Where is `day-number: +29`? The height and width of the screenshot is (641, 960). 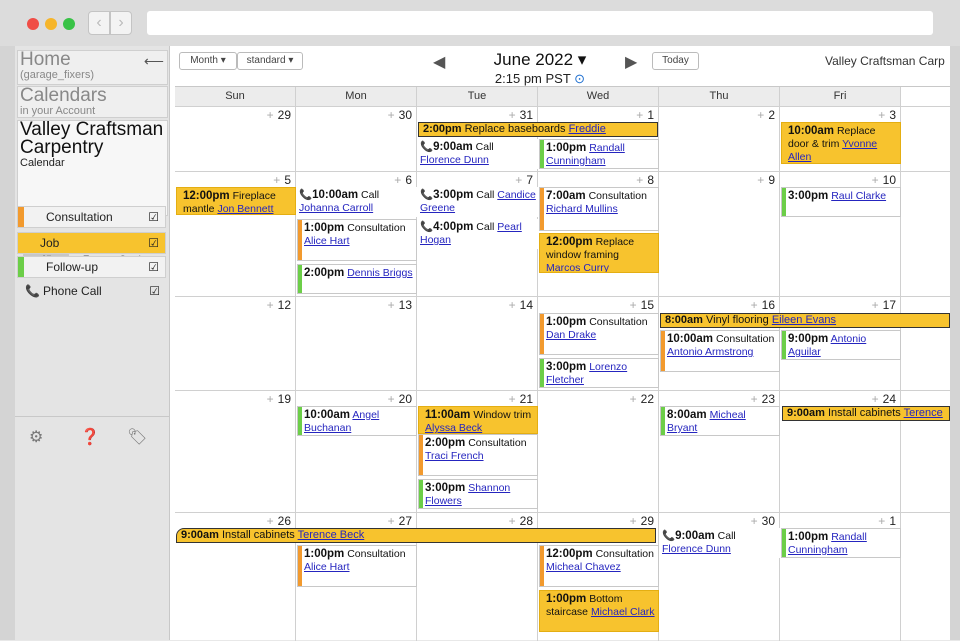
day-number: +29 is located at coordinates (235, 115).